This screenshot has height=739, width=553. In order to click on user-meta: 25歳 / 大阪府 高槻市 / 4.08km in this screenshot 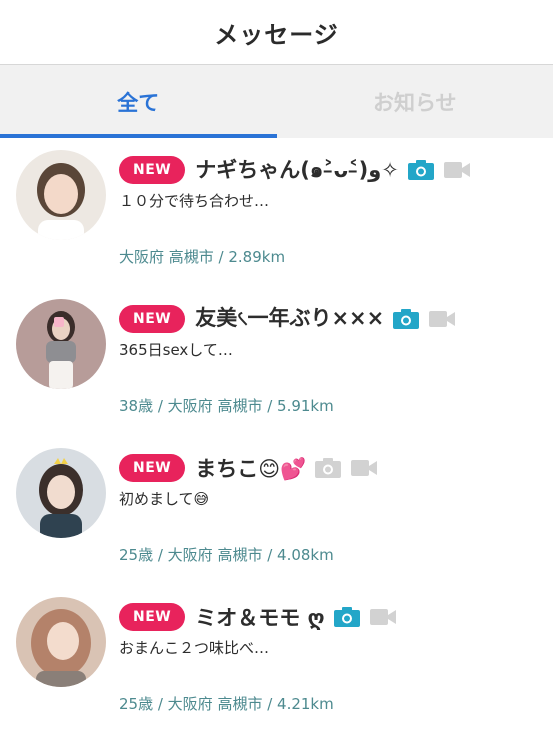, I will do `click(226, 555)`.